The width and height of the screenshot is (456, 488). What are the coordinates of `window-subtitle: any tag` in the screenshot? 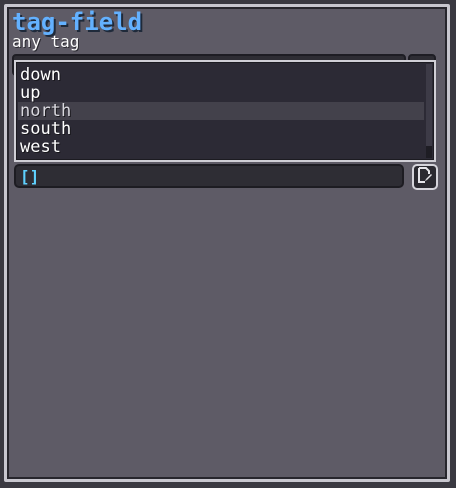 It's located at (46, 41).